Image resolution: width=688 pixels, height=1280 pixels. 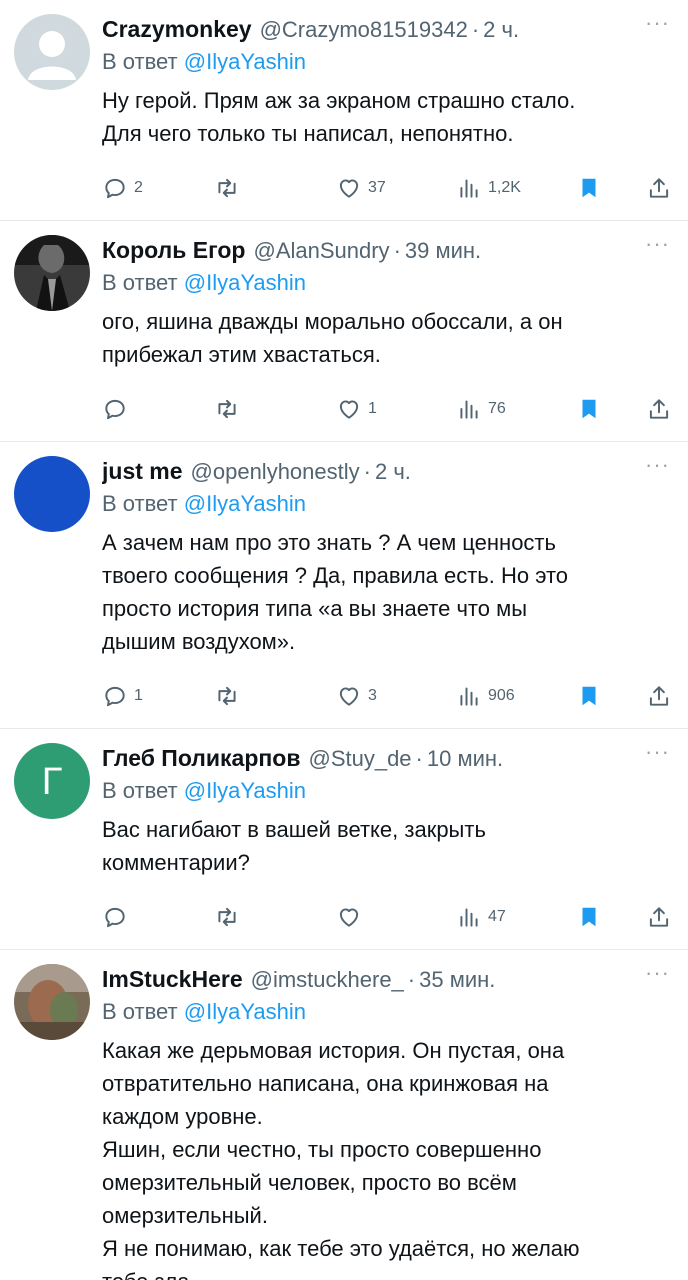 I want to click on avatar: Г, so click(x=52, y=781).